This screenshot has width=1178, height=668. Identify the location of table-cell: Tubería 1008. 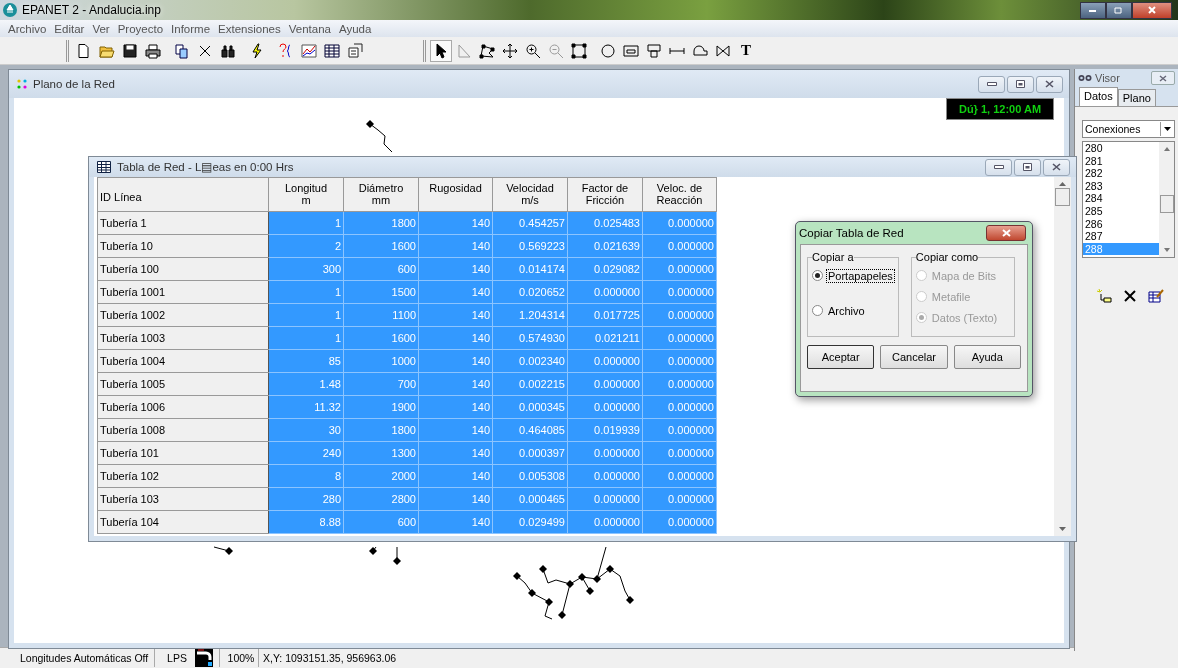
(183, 430).